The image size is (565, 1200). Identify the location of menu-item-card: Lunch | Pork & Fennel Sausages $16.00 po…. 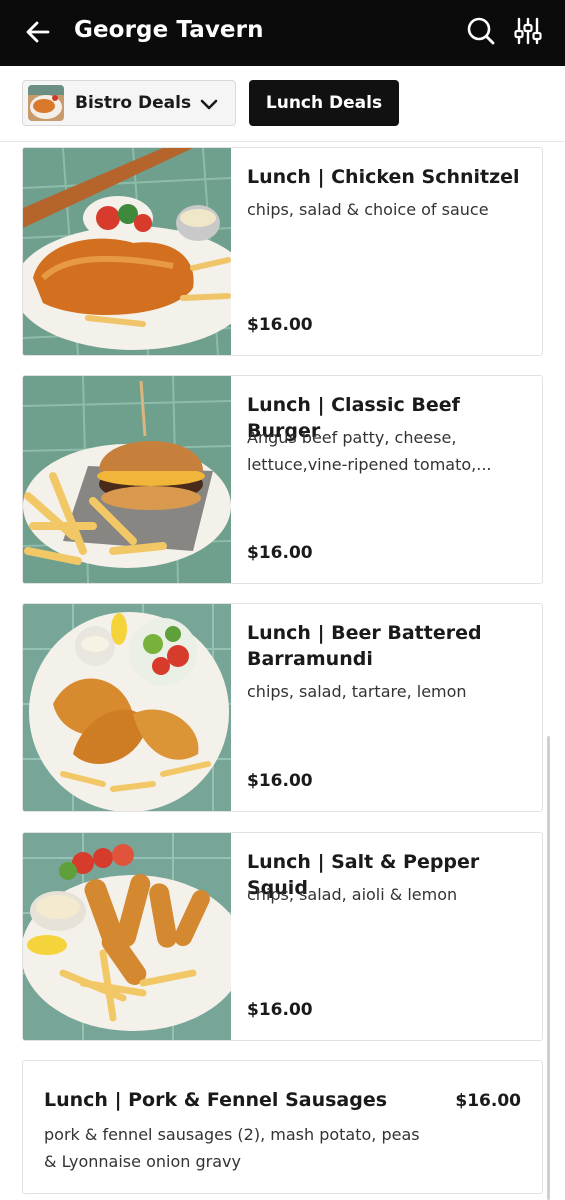
(282, 1127).